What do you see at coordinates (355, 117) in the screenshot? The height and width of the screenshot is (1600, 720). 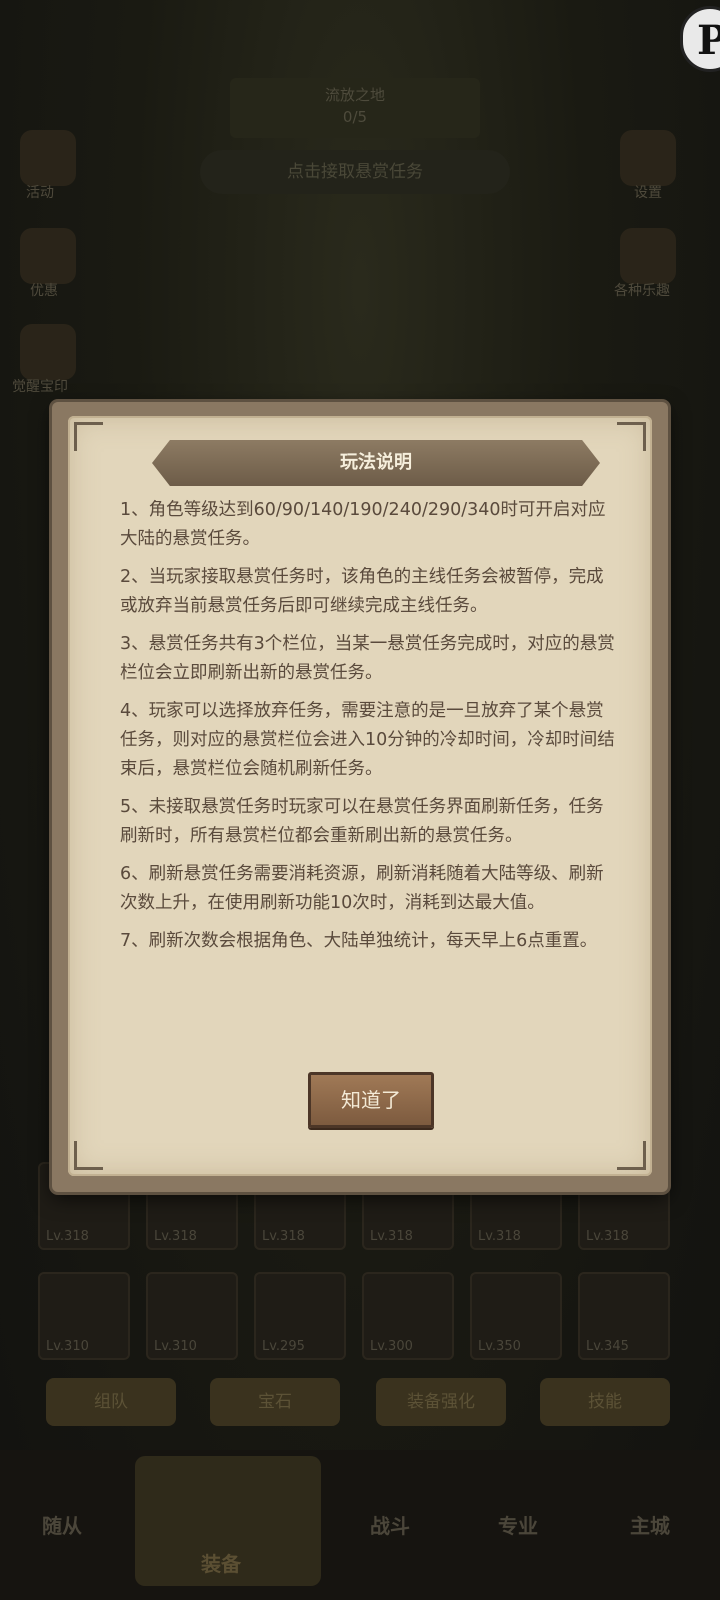 I see `region-progress: 0/5` at bounding box center [355, 117].